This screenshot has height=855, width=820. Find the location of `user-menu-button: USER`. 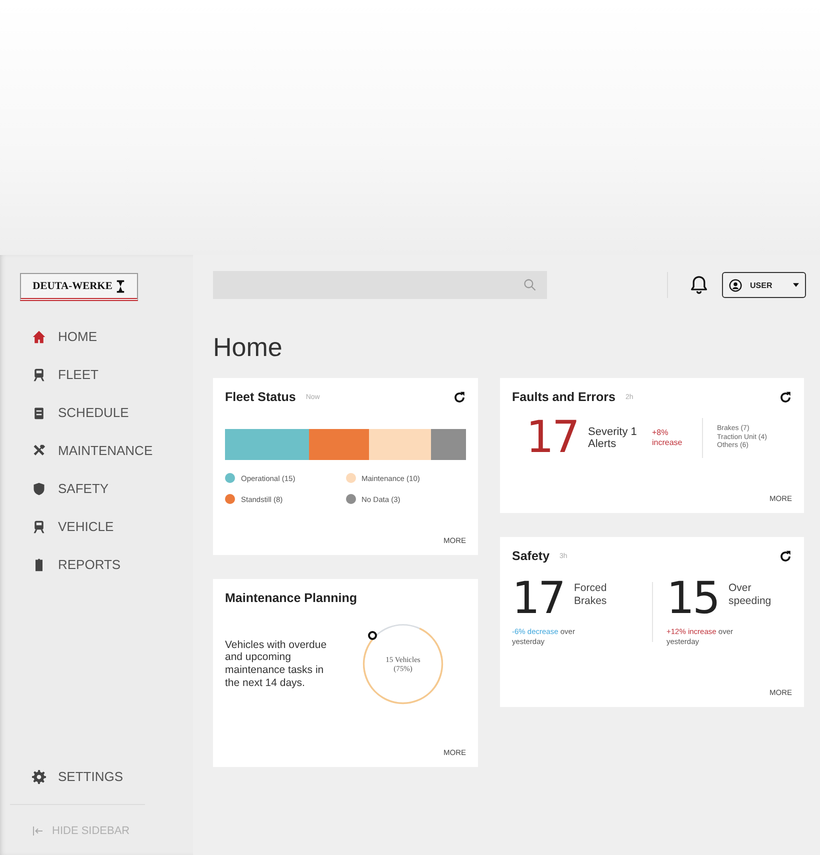

user-menu-button: USER is located at coordinates (764, 285).